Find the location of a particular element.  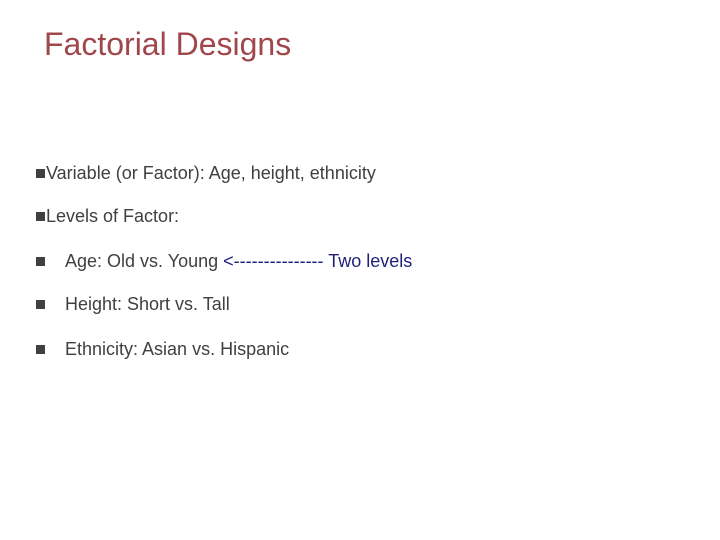

two-levels-annotation: <--------------- Two levels is located at coordinates (318, 260).